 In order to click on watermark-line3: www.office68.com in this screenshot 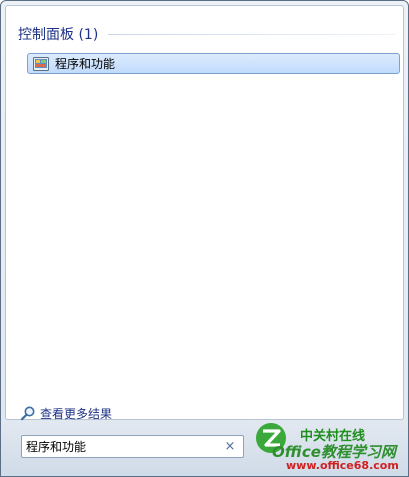, I will do `click(342, 465)`.